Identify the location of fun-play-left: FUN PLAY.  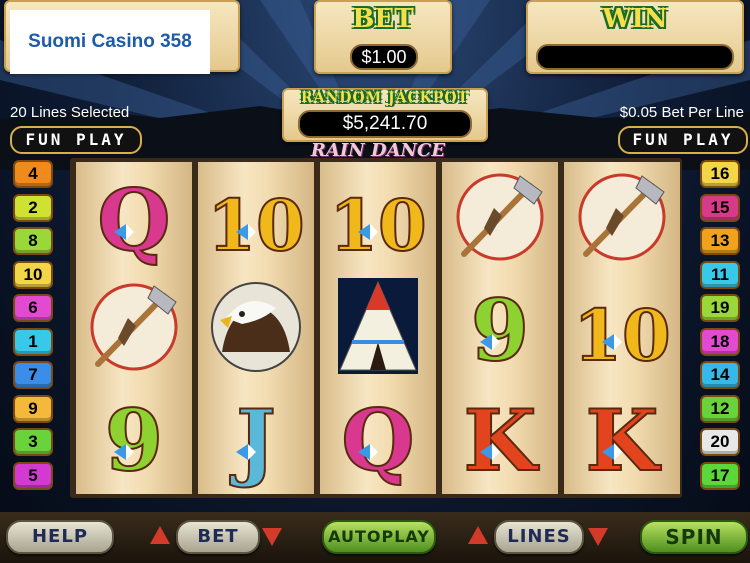
(76, 140).